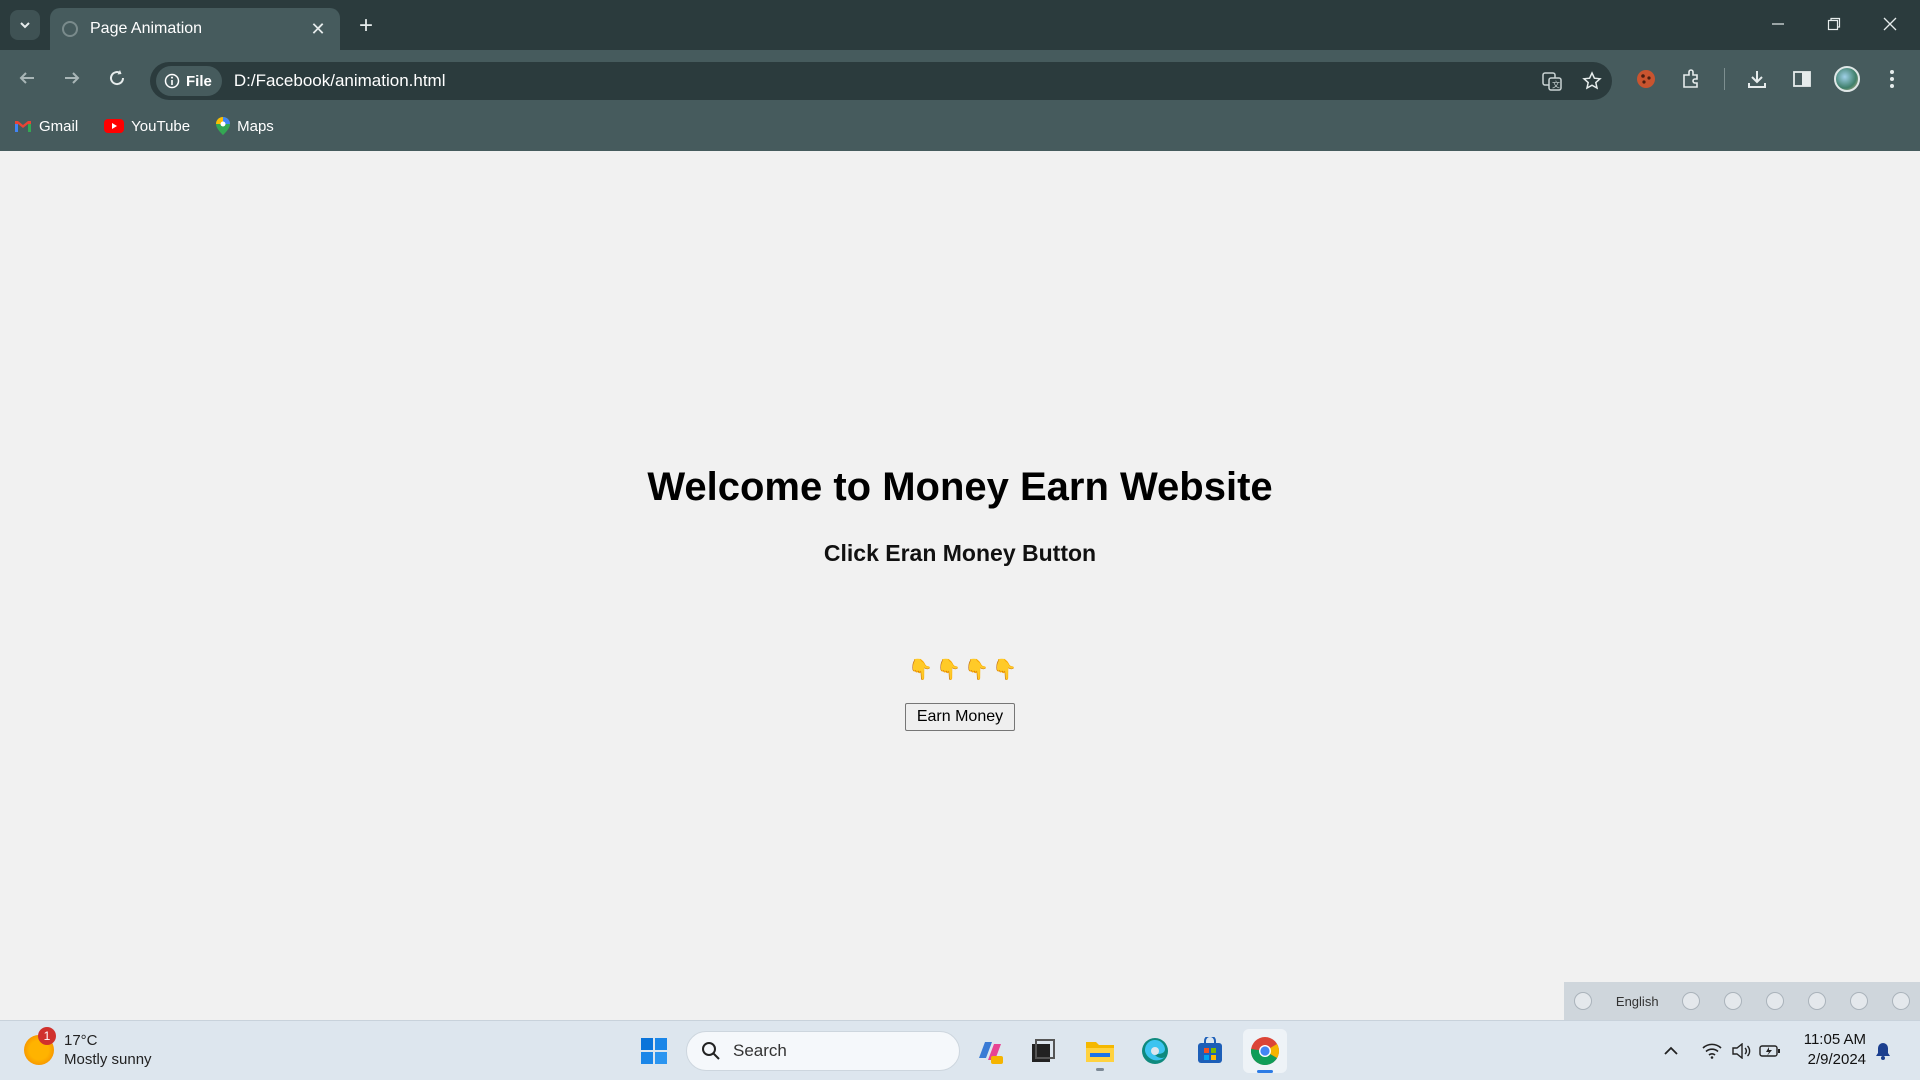 This screenshot has width=1920, height=1080. I want to click on youtube-icon, so click(114, 126).